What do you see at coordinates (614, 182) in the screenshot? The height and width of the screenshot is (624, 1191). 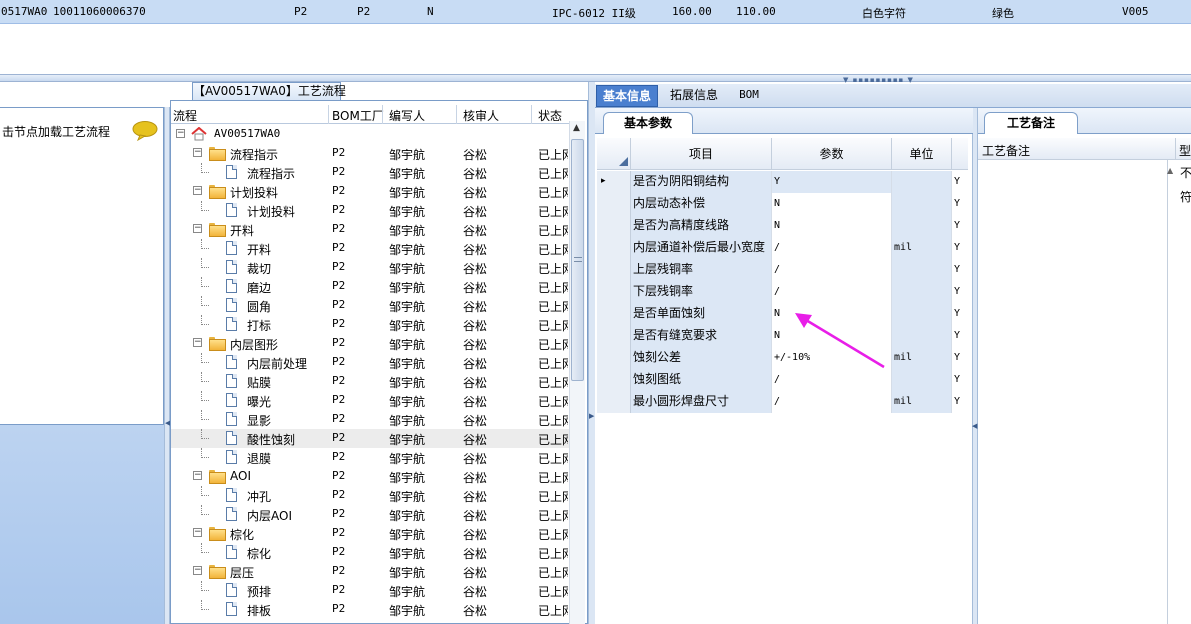 I see `row-header: ▸` at bounding box center [614, 182].